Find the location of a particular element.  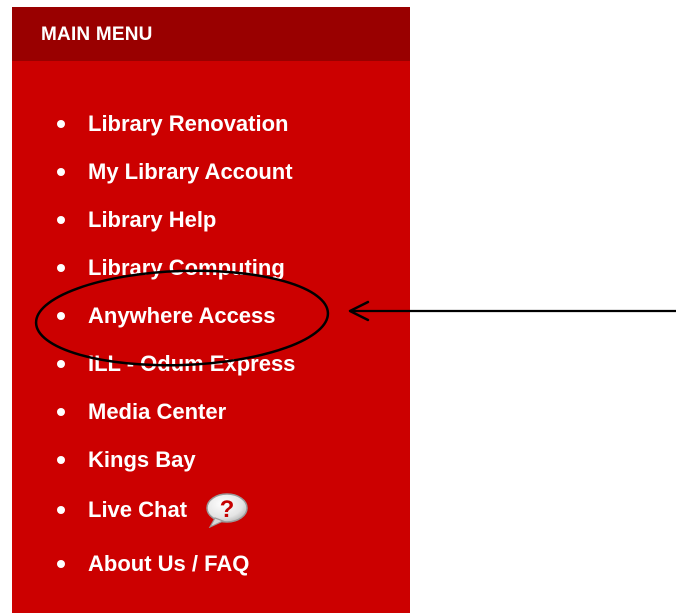

menu-item-label: Live Chat is located at coordinates (138, 509).